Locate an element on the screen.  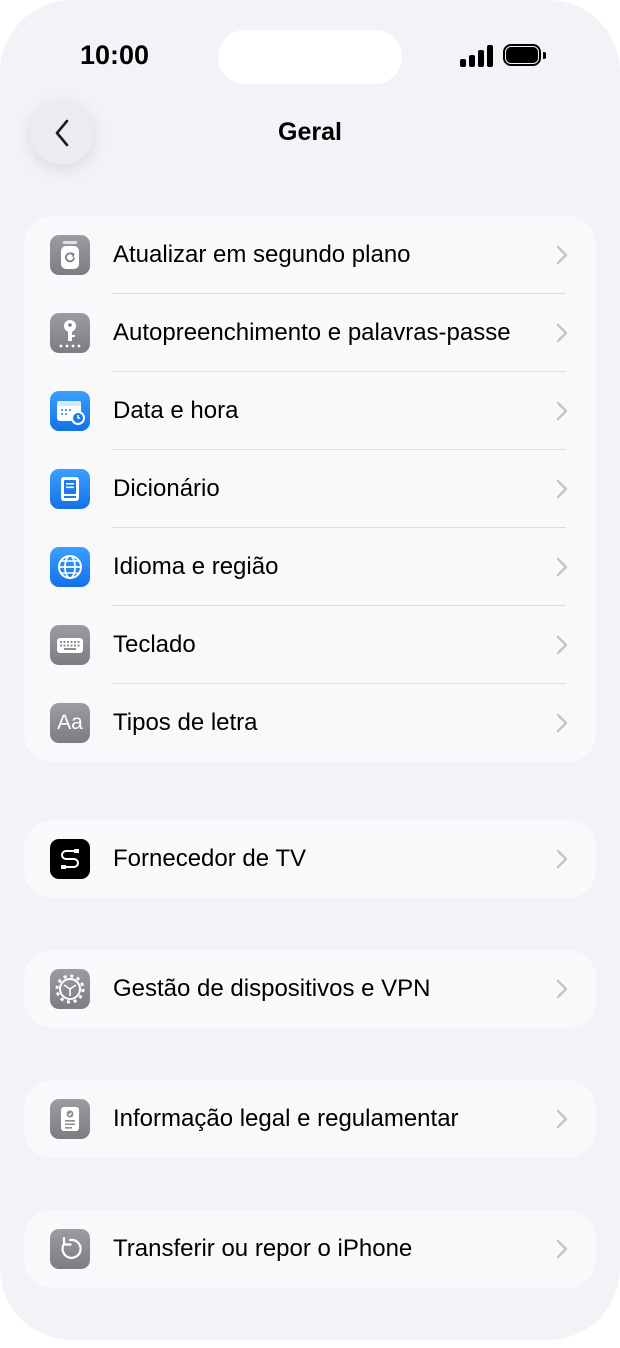
calendar-clock-icon is located at coordinates (70, 411).